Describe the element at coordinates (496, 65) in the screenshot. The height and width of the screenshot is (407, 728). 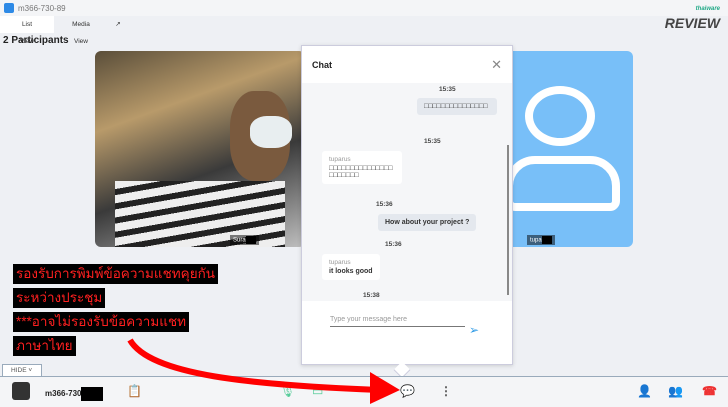
I see `close-icon: ✕` at that location.